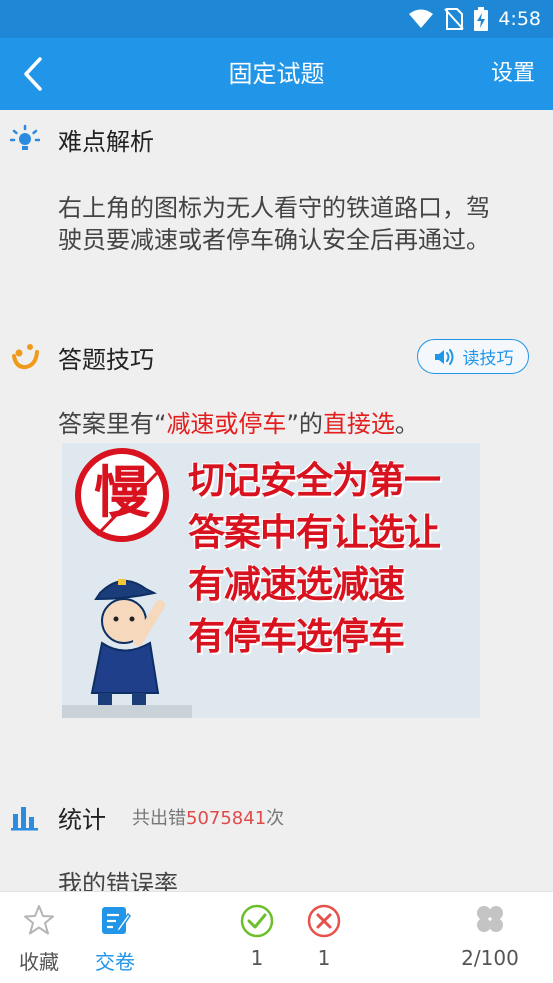  What do you see at coordinates (25, 357) in the screenshot?
I see `answer-tips-icon` at bounding box center [25, 357].